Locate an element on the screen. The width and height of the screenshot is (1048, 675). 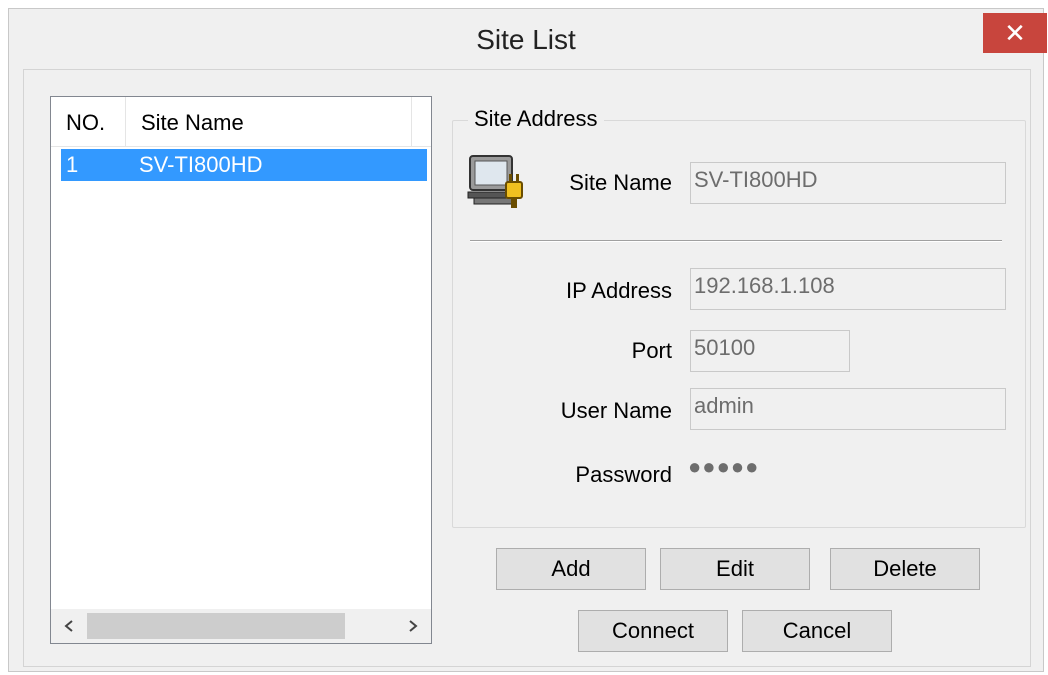
separator is located at coordinates (736, 241).